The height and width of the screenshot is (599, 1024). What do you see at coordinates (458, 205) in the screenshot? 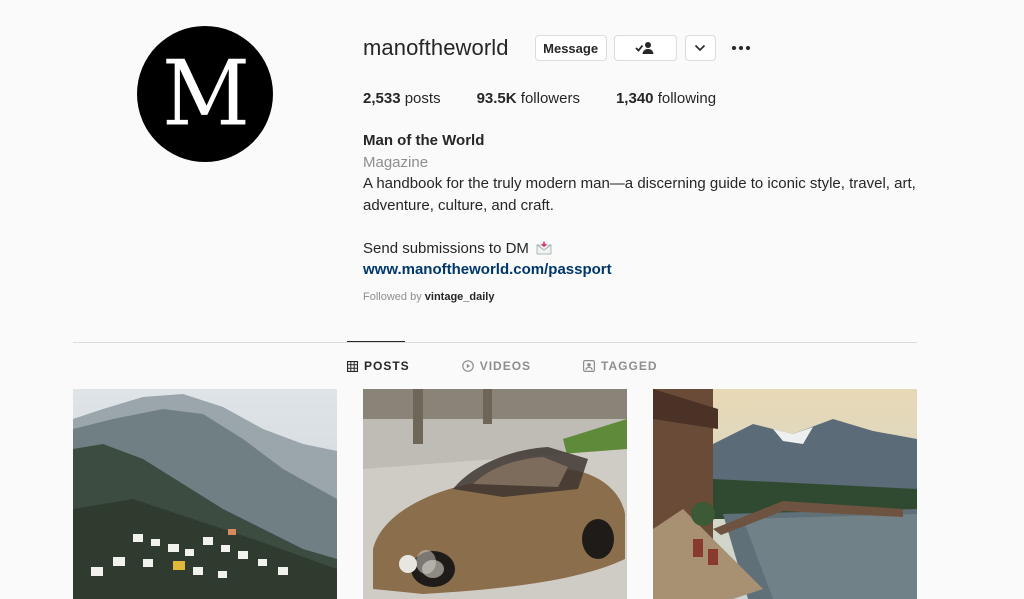
I see `bio-text-line2: adventure, culture, and craft.` at bounding box center [458, 205].